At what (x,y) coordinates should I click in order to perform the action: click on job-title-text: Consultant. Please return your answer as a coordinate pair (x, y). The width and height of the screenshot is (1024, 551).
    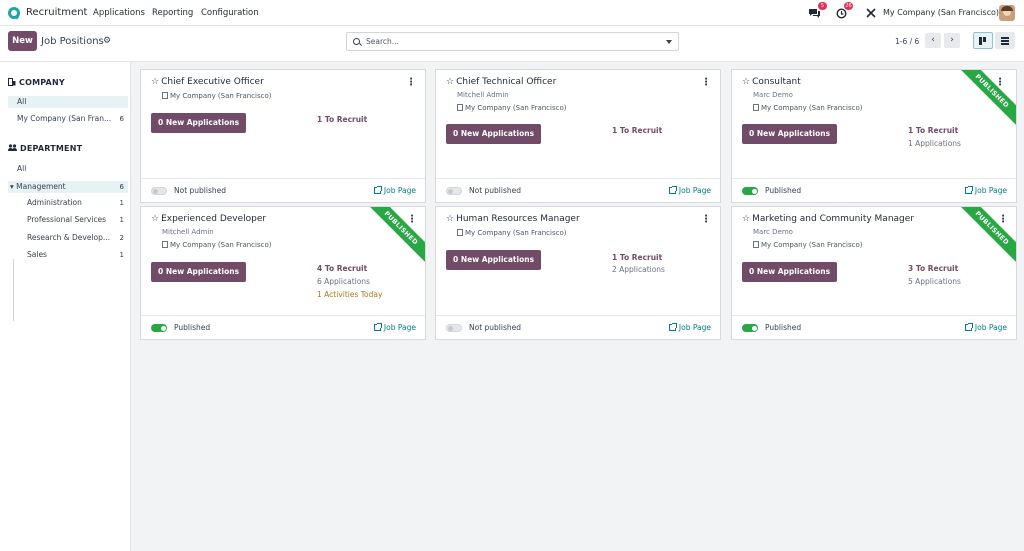
    Looking at the image, I should click on (776, 82).